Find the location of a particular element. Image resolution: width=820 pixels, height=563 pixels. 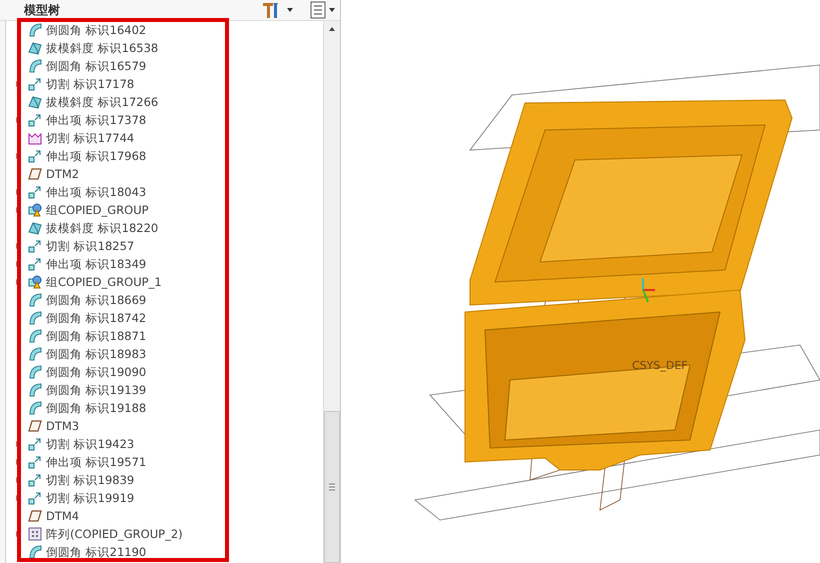

tree-item: 倒圆角 标识18669 is located at coordinates (96, 300).